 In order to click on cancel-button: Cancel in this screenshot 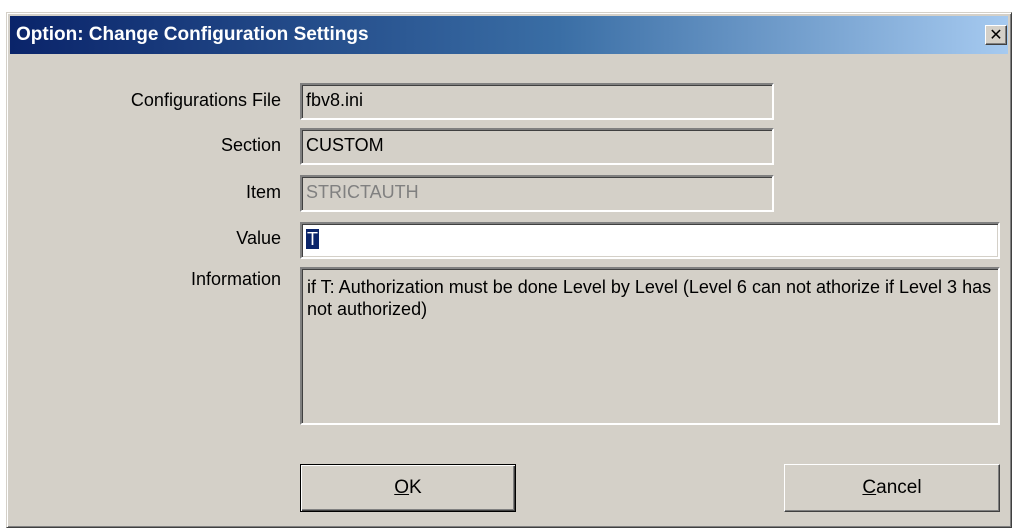, I will do `click(892, 488)`.